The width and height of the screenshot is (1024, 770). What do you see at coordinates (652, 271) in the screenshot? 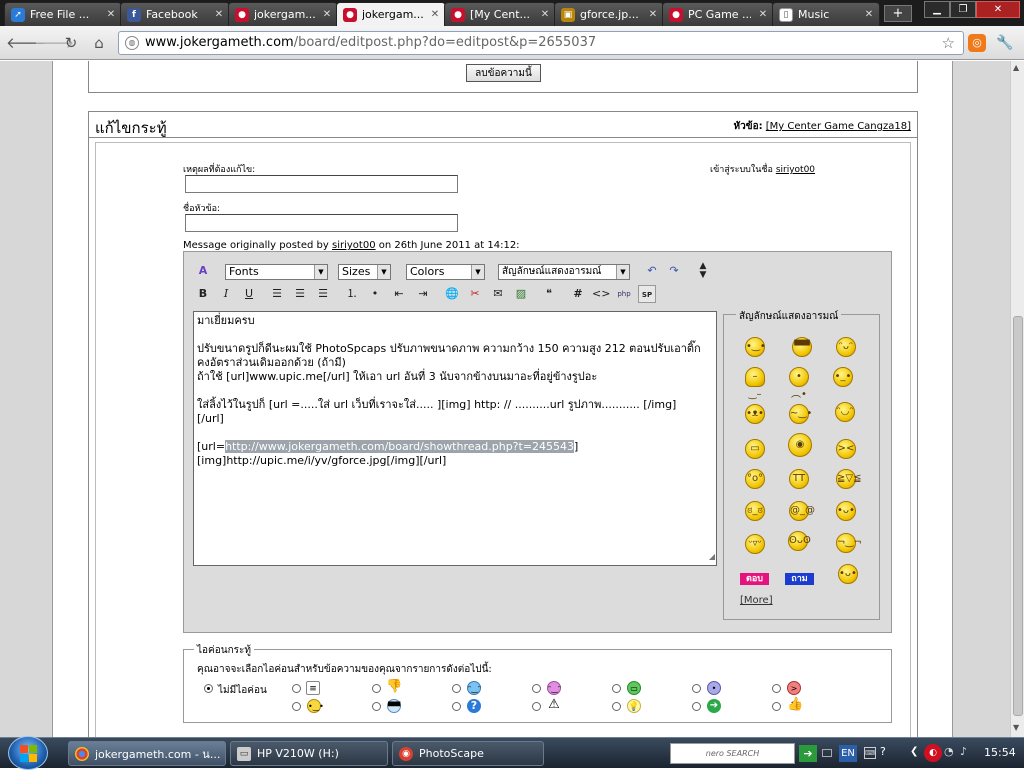
I see `undo-icon: ↶` at bounding box center [652, 271].